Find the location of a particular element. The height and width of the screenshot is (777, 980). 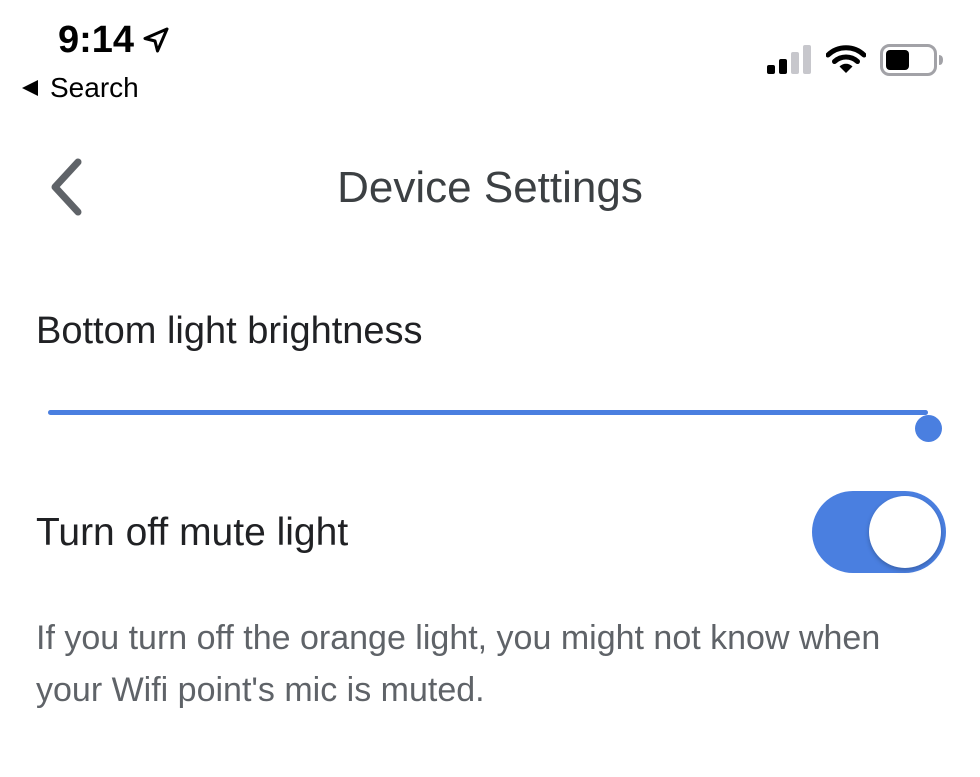

brightness-slider is located at coordinates (495, 418).